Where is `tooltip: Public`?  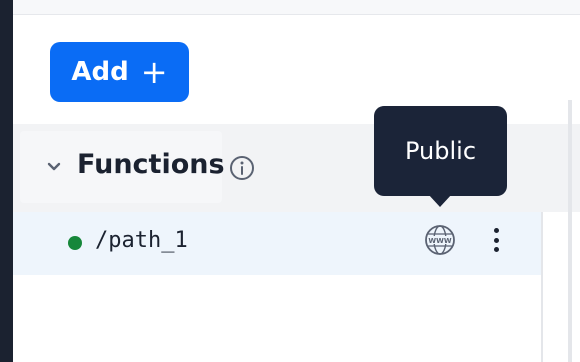 tooltip: Public is located at coordinates (440, 151).